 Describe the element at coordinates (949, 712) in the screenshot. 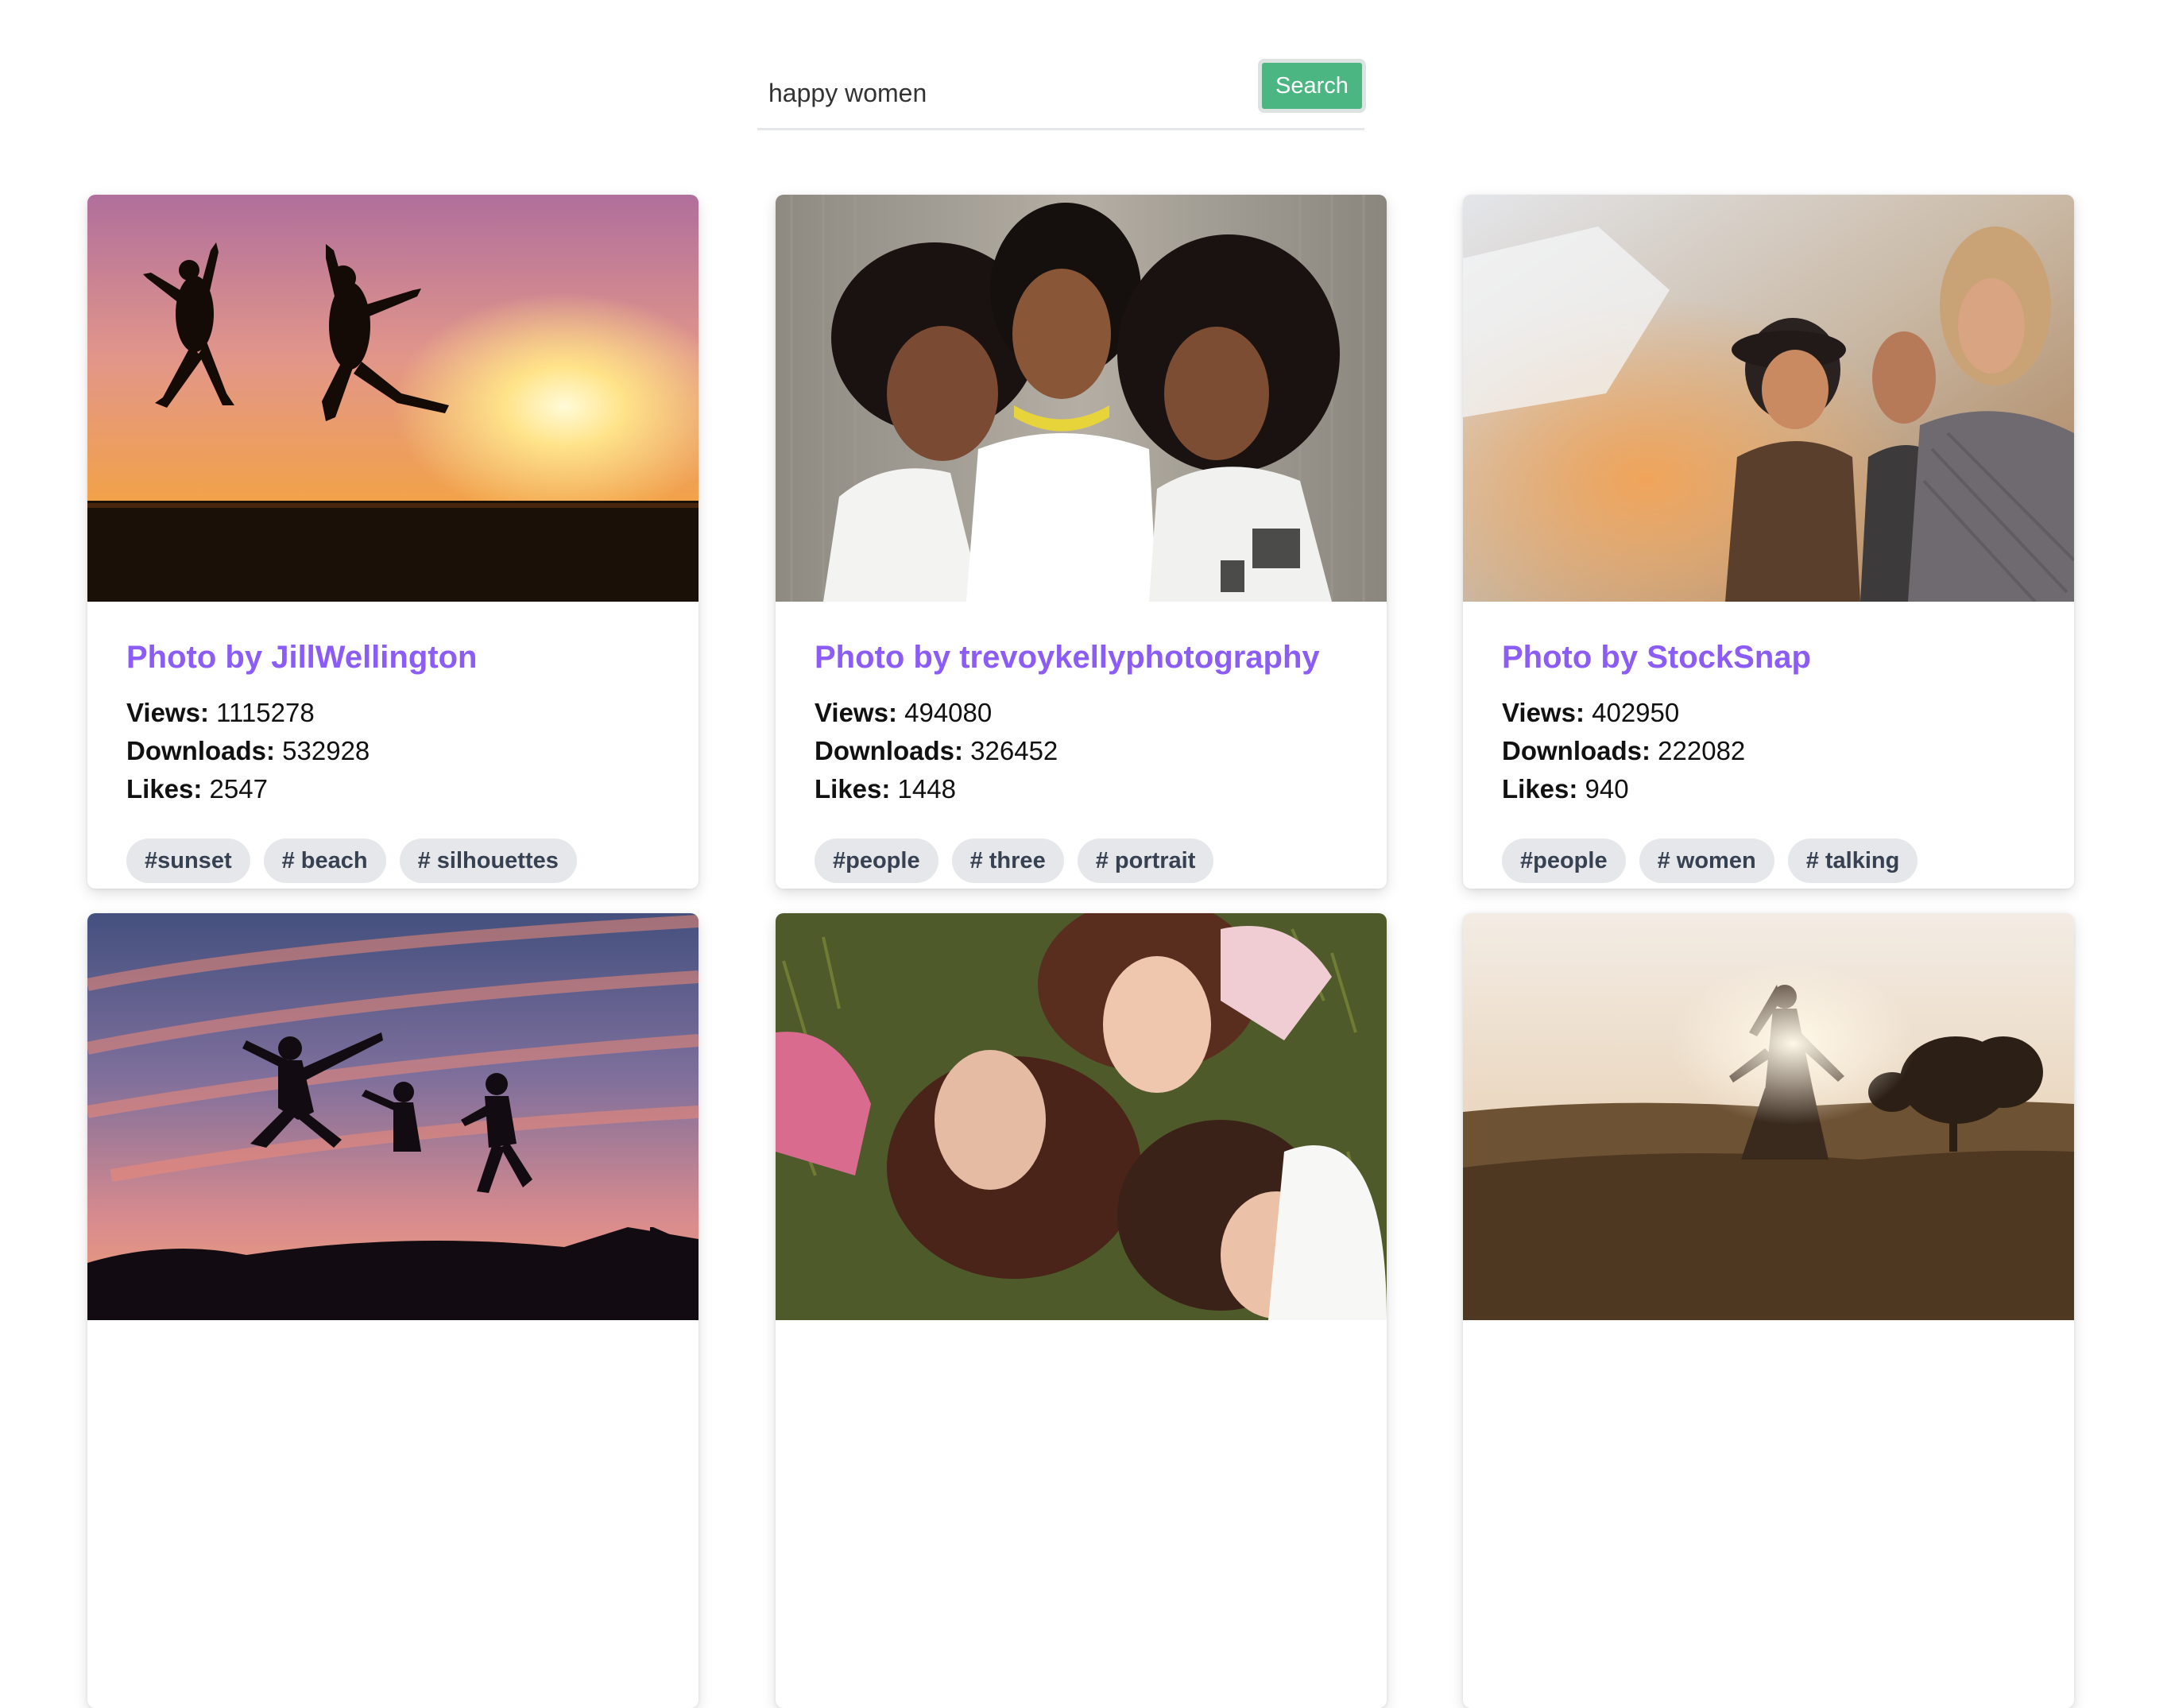

I see `views-value: 494080` at that location.